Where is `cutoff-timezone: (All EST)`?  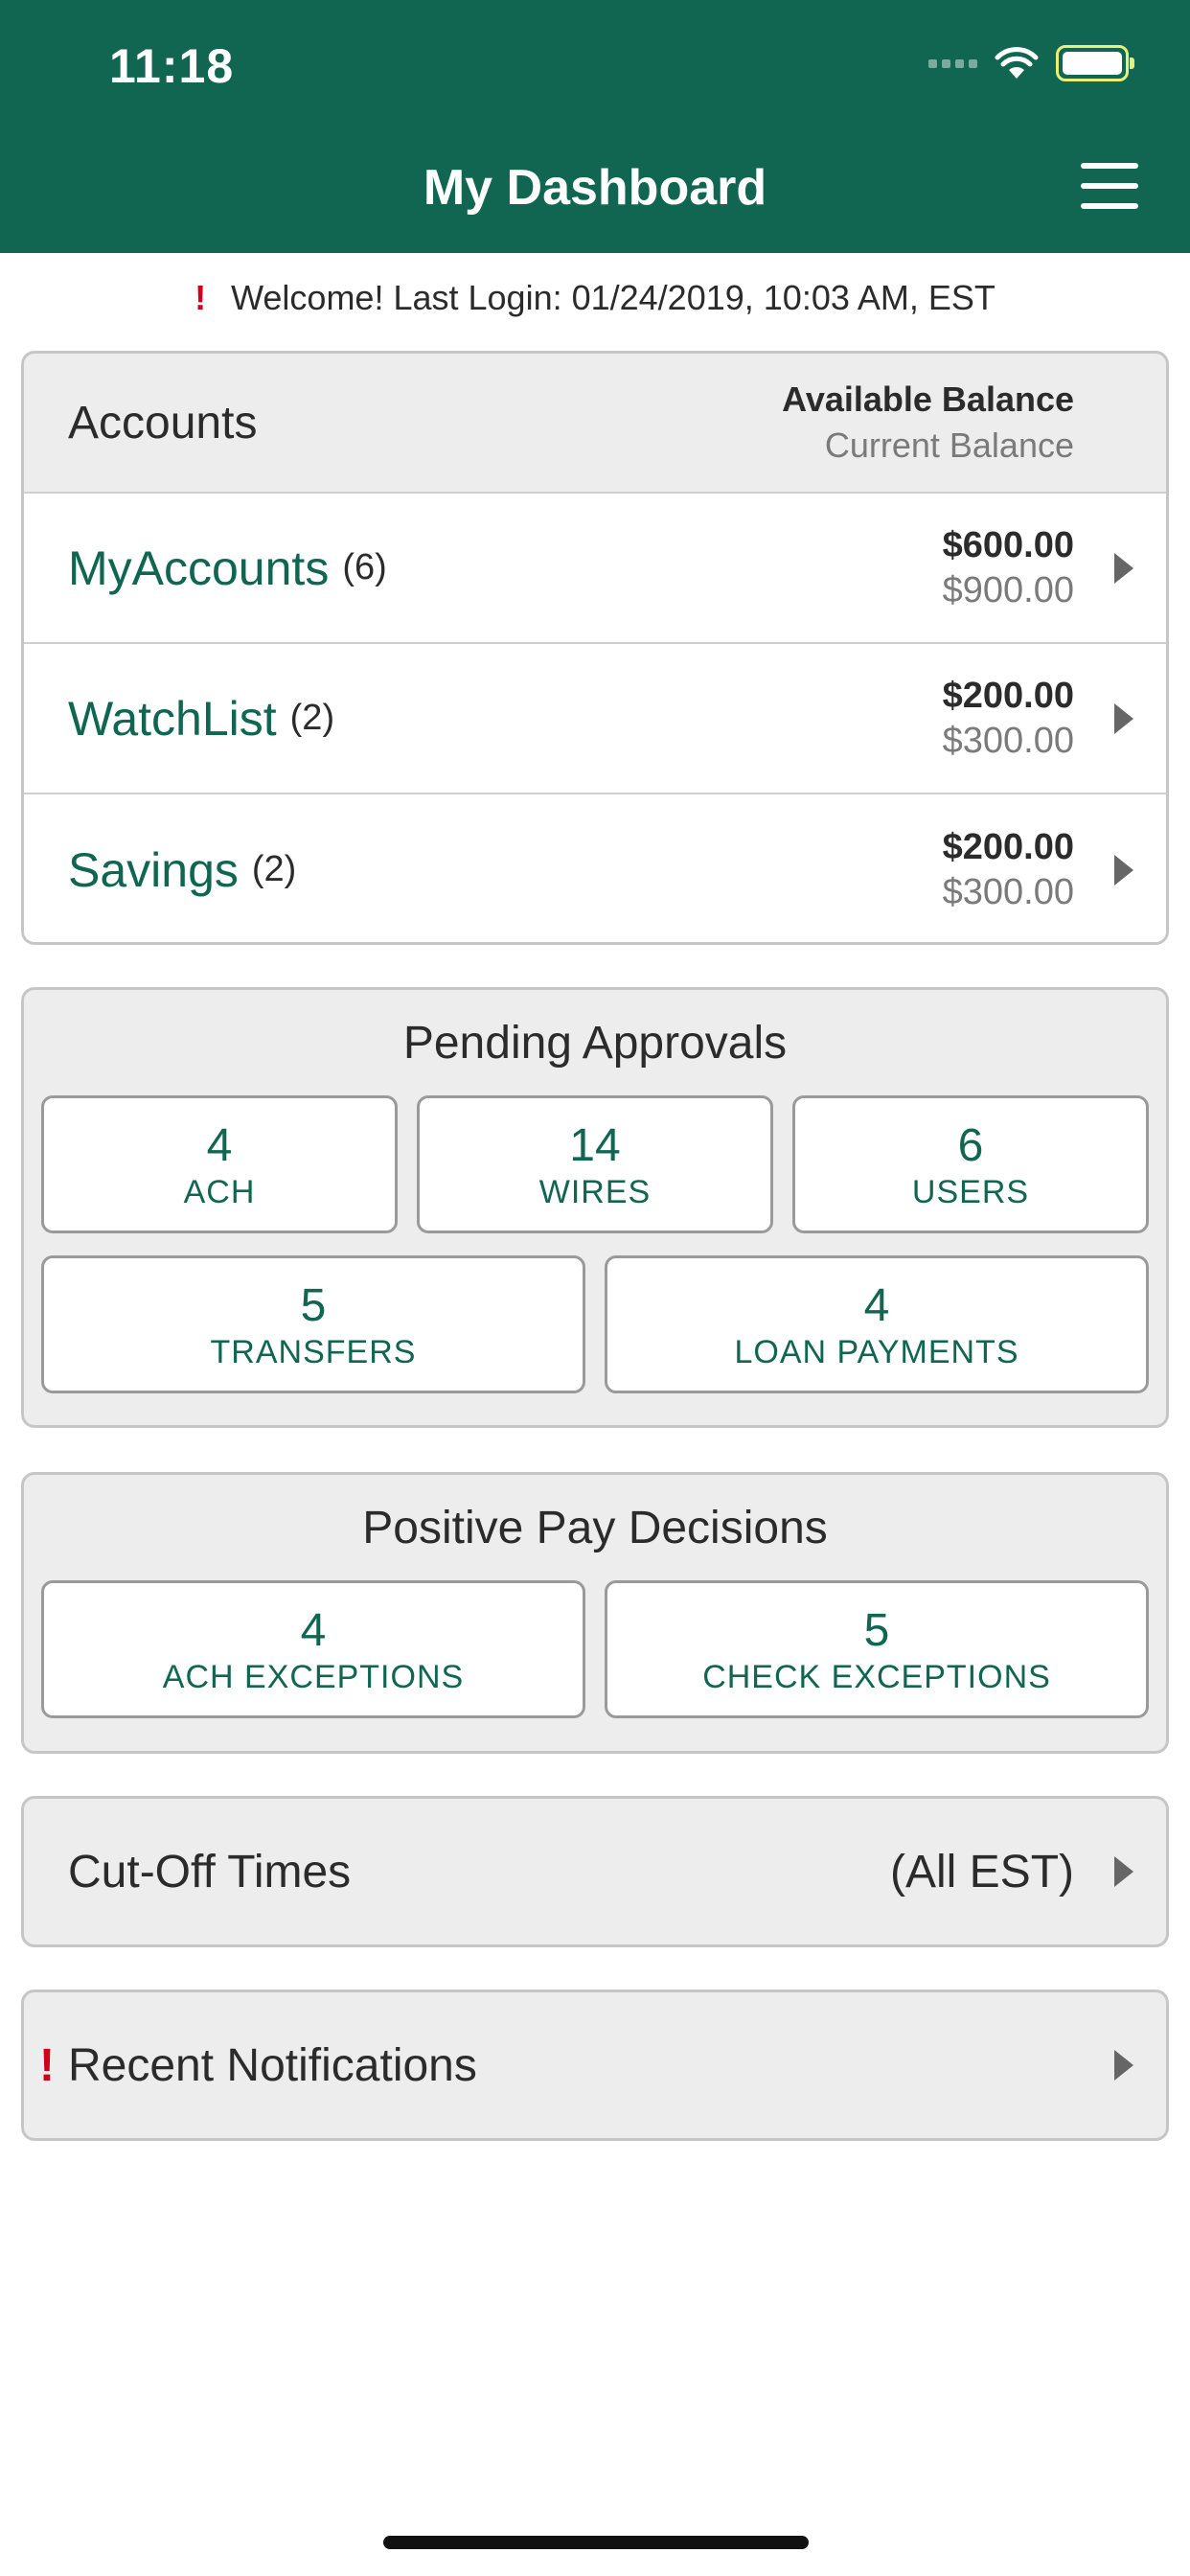
cutoff-timezone: (All EST) is located at coordinates (982, 1872).